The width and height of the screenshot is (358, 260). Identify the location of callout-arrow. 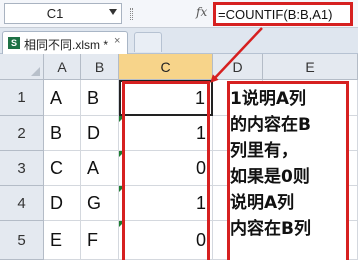
(236, 55).